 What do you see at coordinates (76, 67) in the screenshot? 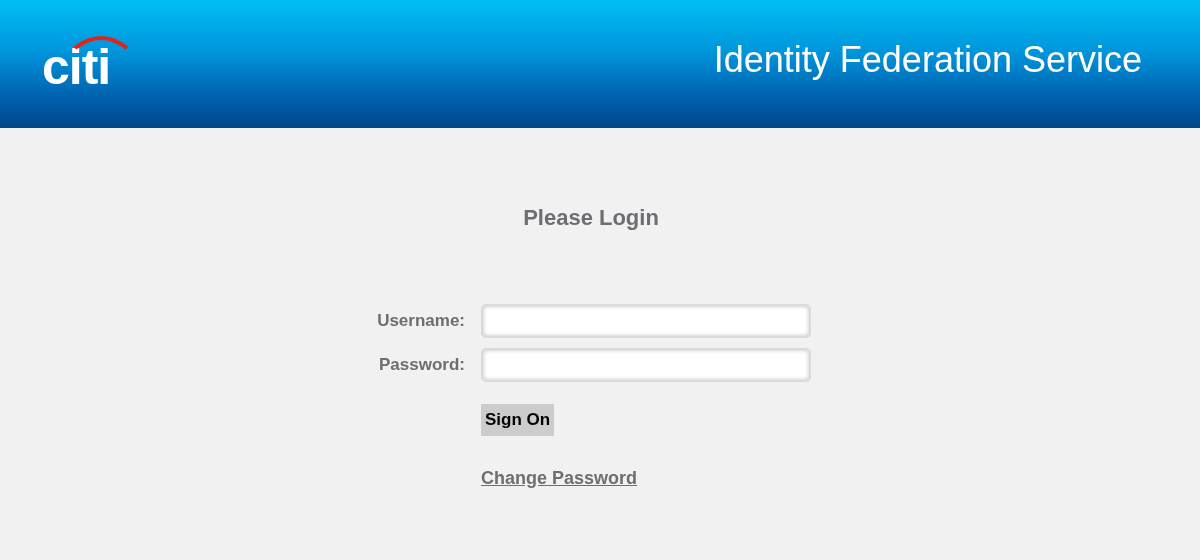
I see `citi-logo: citi` at bounding box center [76, 67].